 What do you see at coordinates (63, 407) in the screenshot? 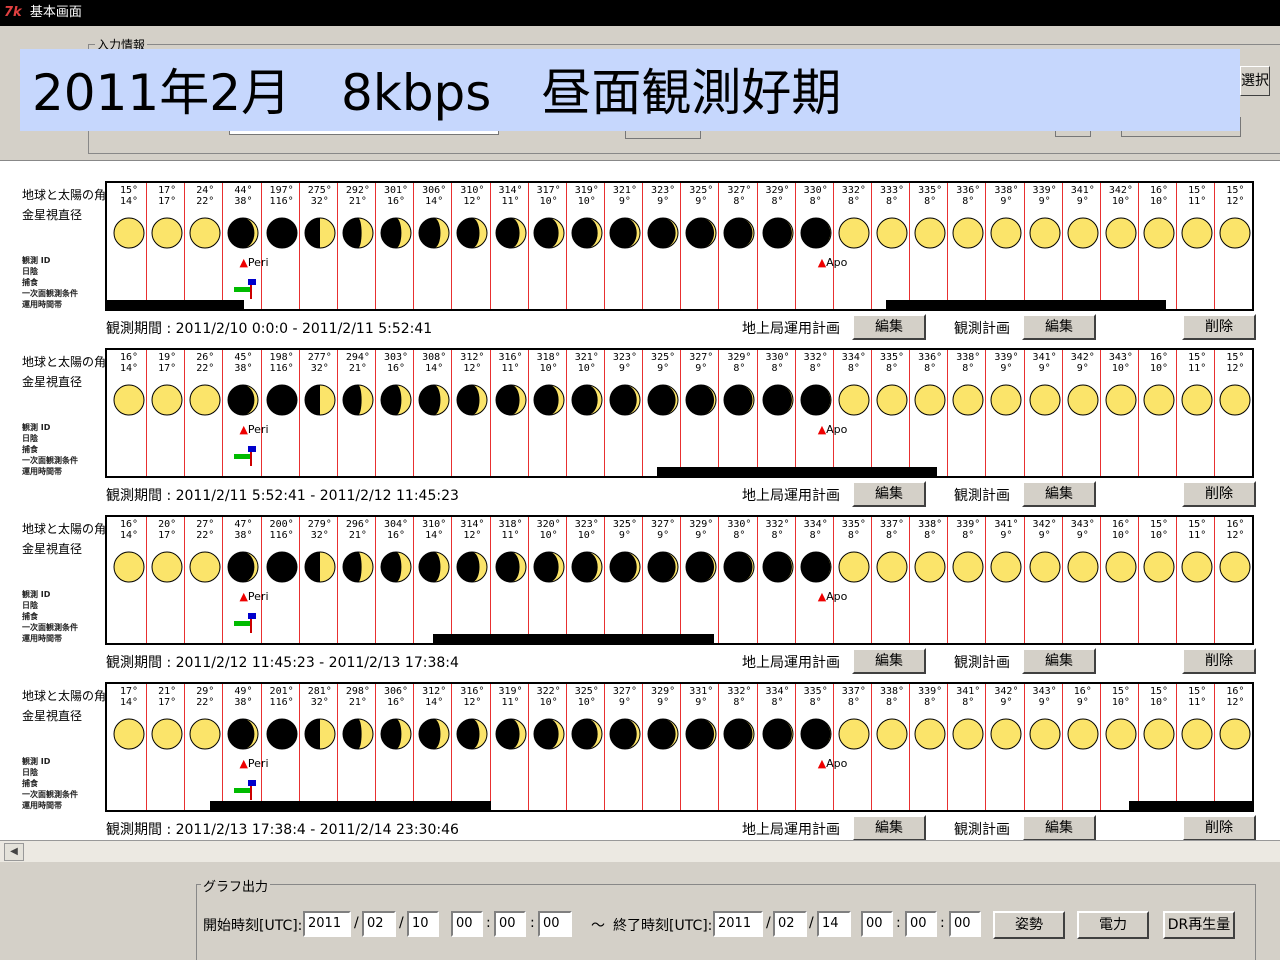
I see `legend-spacer` at bounding box center [63, 407].